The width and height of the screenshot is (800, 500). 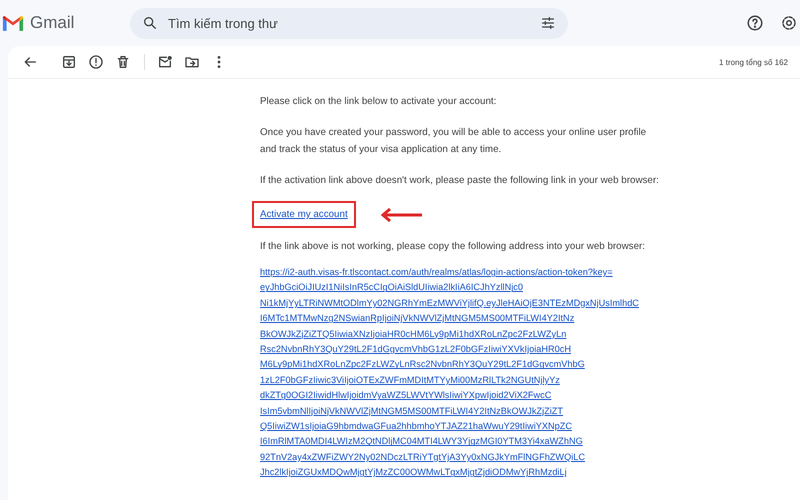 What do you see at coordinates (421, 442) in the screenshot?
I see `activation-url-link: I6ImRlMTA0MDI4LWIzM2QtNDljMC04MTI4LWY3YjgzMGI0YTM3Yi4xaWZhNG` at bounding box center [421, 442].